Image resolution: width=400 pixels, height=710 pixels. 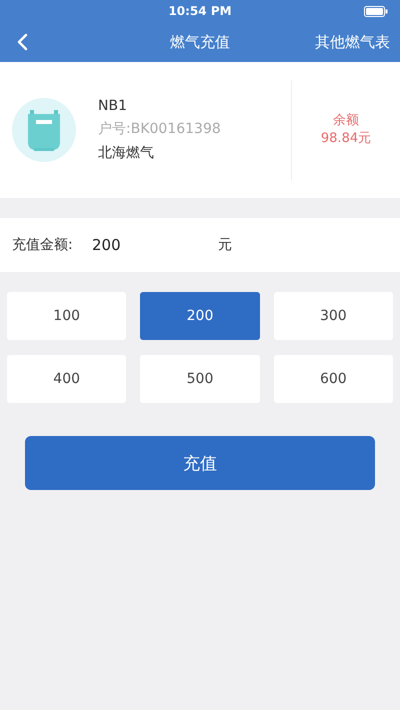 What do you see at coordinates (66, 316) in the screenshot?
I see `amount-option: 100` at bounding box center [66, 316].